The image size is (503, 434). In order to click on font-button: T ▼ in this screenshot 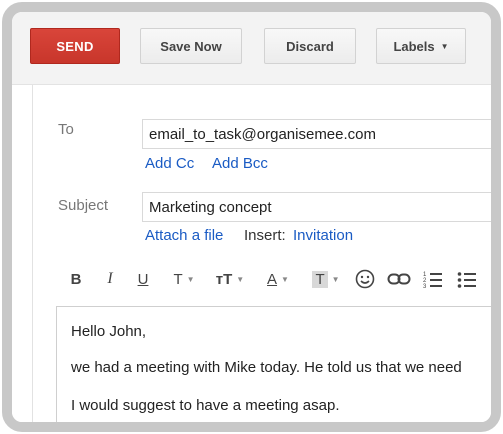, I will do `click(184, 279)`.